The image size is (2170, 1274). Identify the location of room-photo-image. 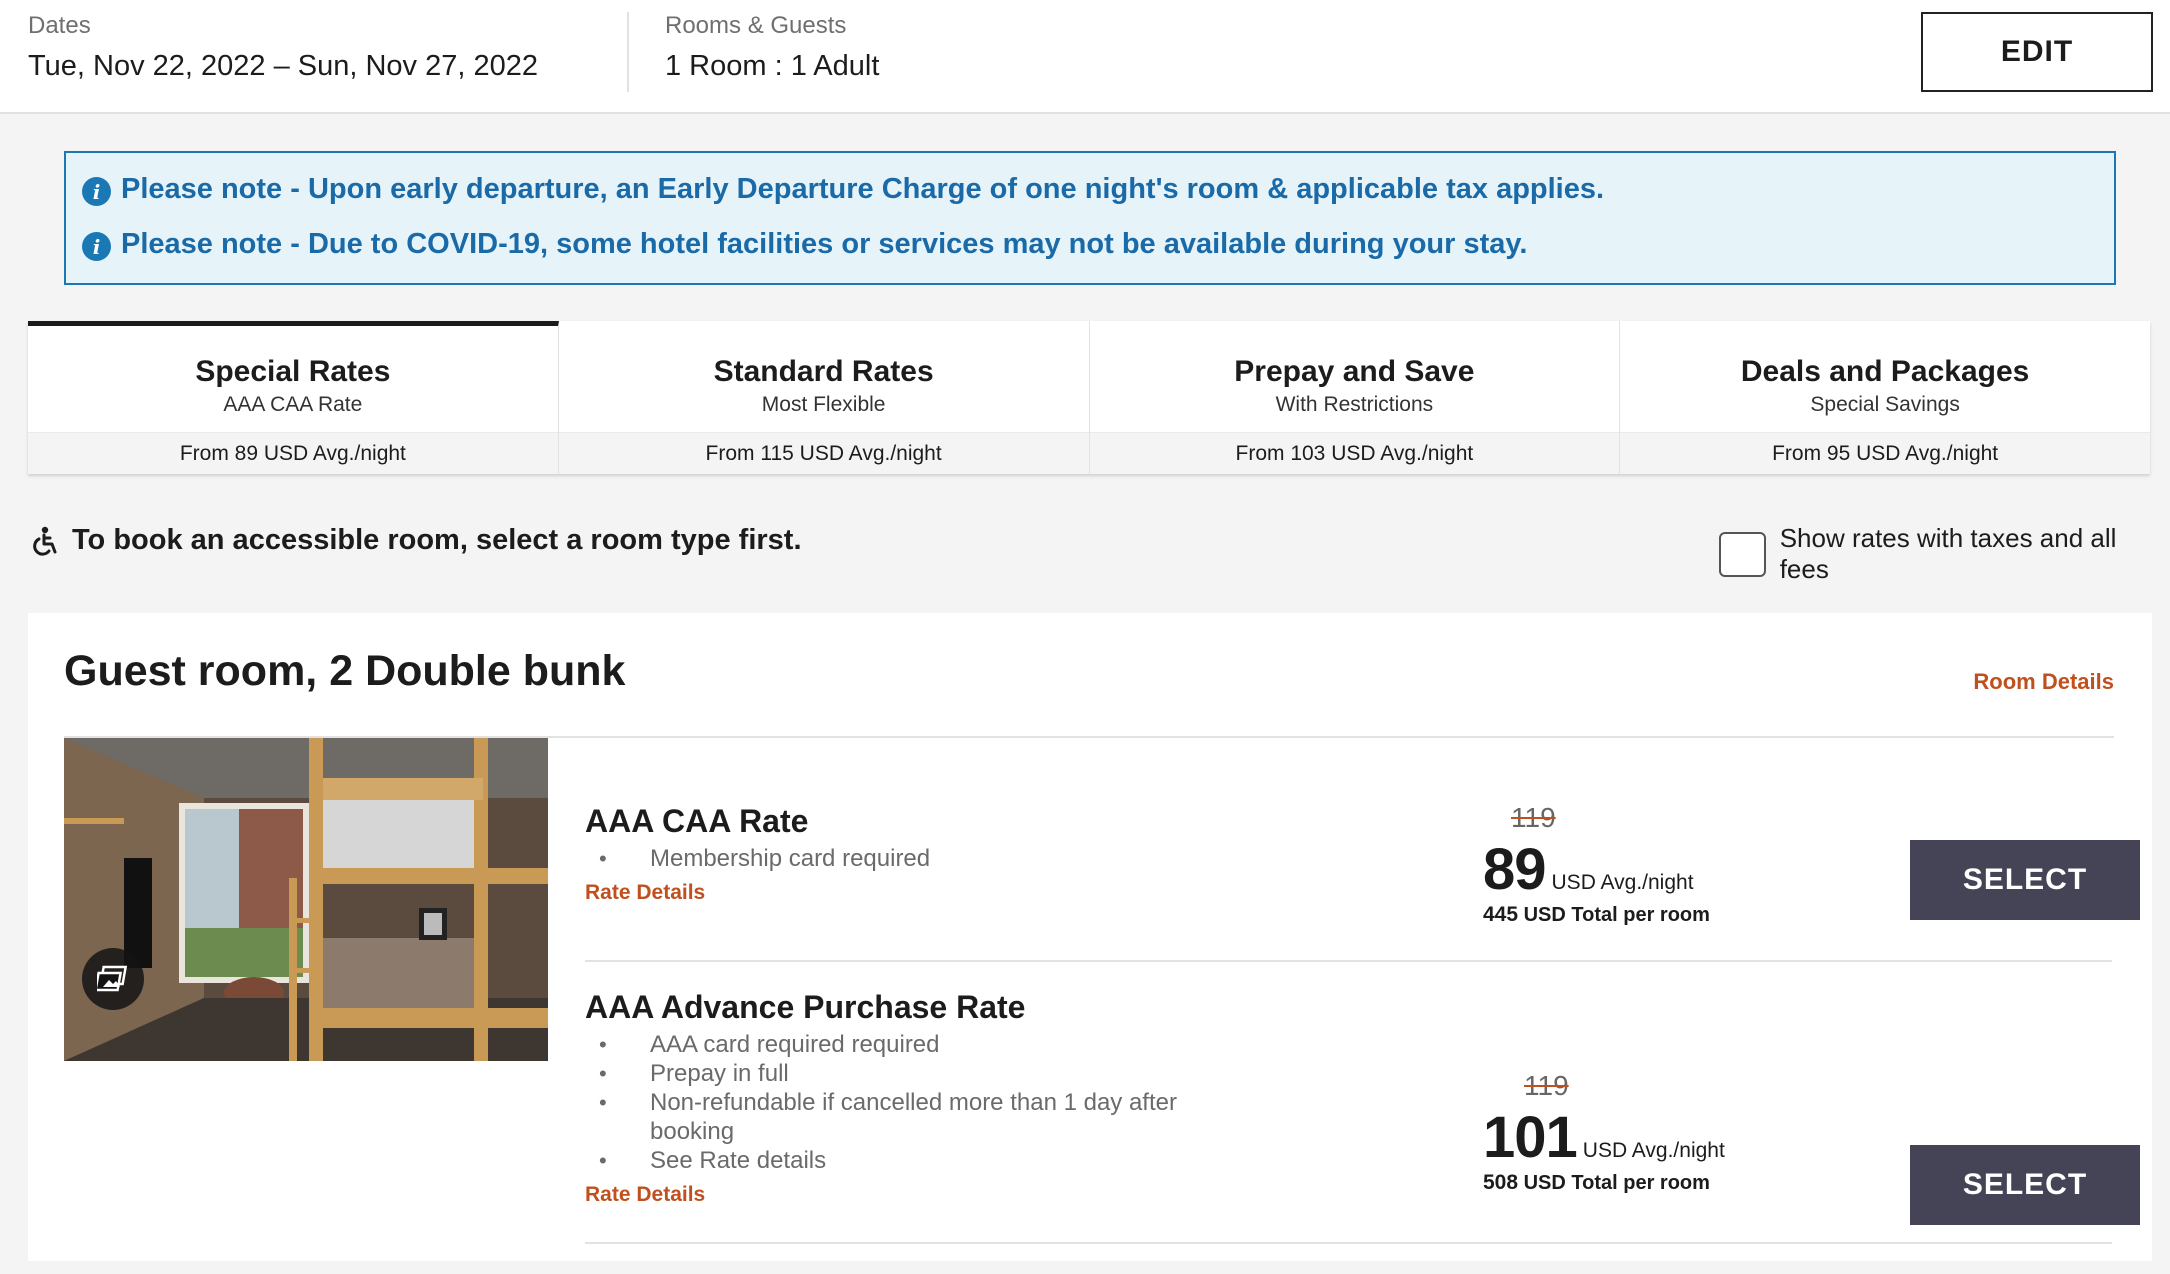
(306, 899).